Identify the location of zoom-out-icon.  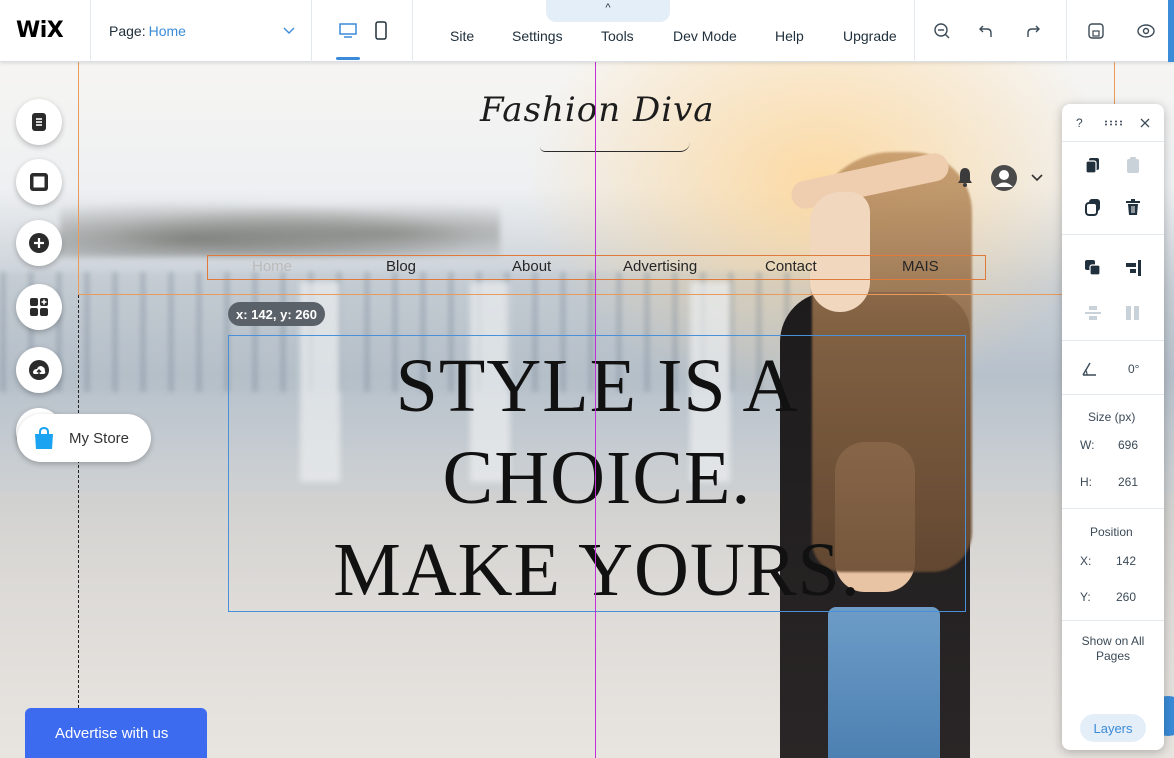
(942, 31).